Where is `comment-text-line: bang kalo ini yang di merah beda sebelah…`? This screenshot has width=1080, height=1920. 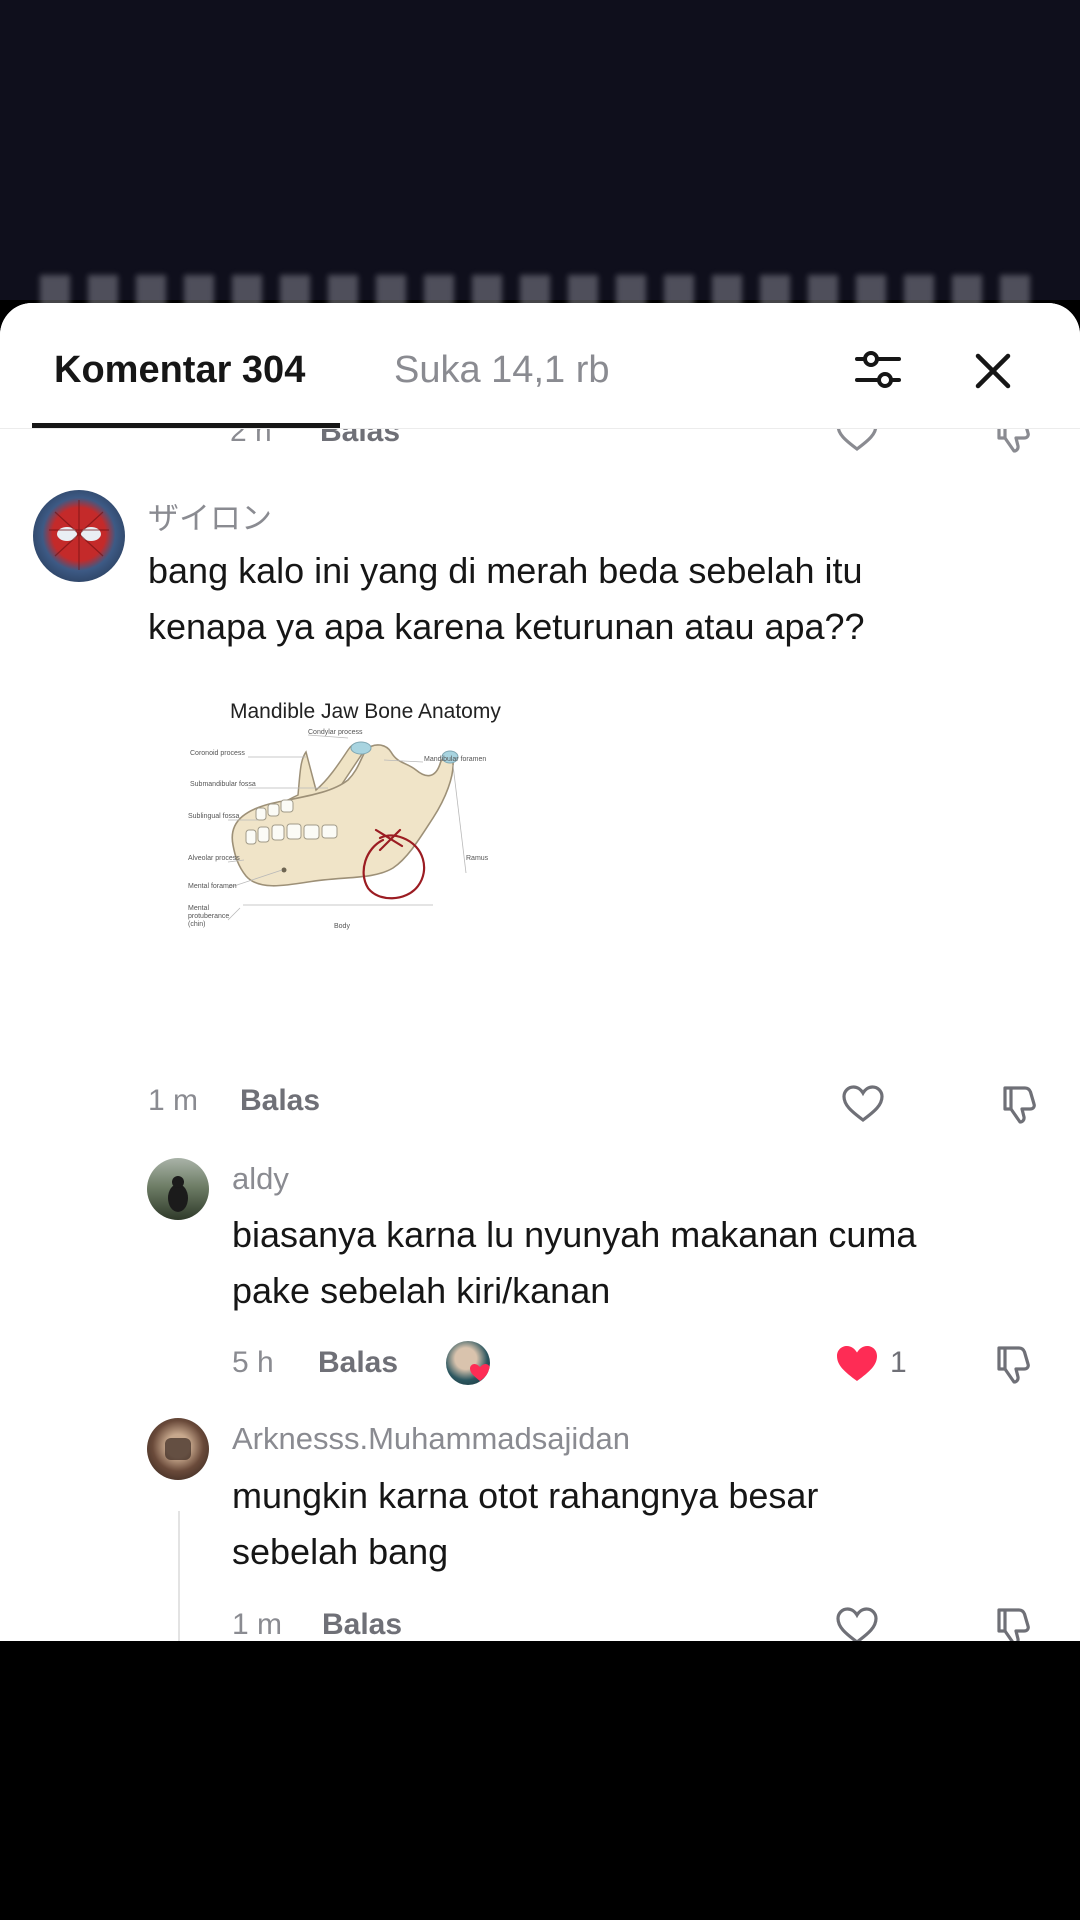
comment-text-line: bang kalo ini yang di merah beda sebelah… is located at coordinates (505, 570).